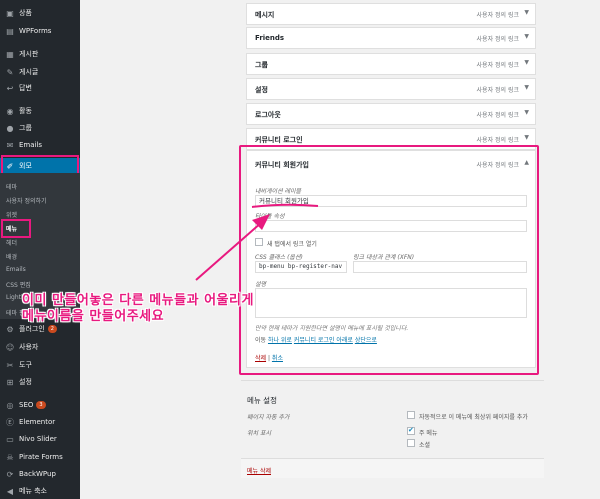 This screenshot has width=600, height=499. What do you see at coordinates (257, 242) in the screenshot?
I see `annotation-arrow` at bounding box center [257, 242].